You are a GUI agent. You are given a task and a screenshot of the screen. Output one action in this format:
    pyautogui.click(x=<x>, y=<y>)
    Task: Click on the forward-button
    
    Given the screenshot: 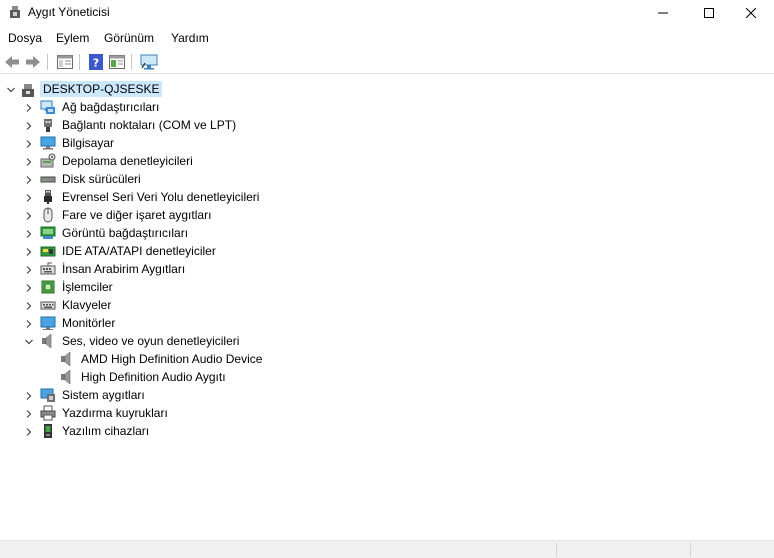 What is the action you would take?
    pyautogui.click(x=33, y=62)
    